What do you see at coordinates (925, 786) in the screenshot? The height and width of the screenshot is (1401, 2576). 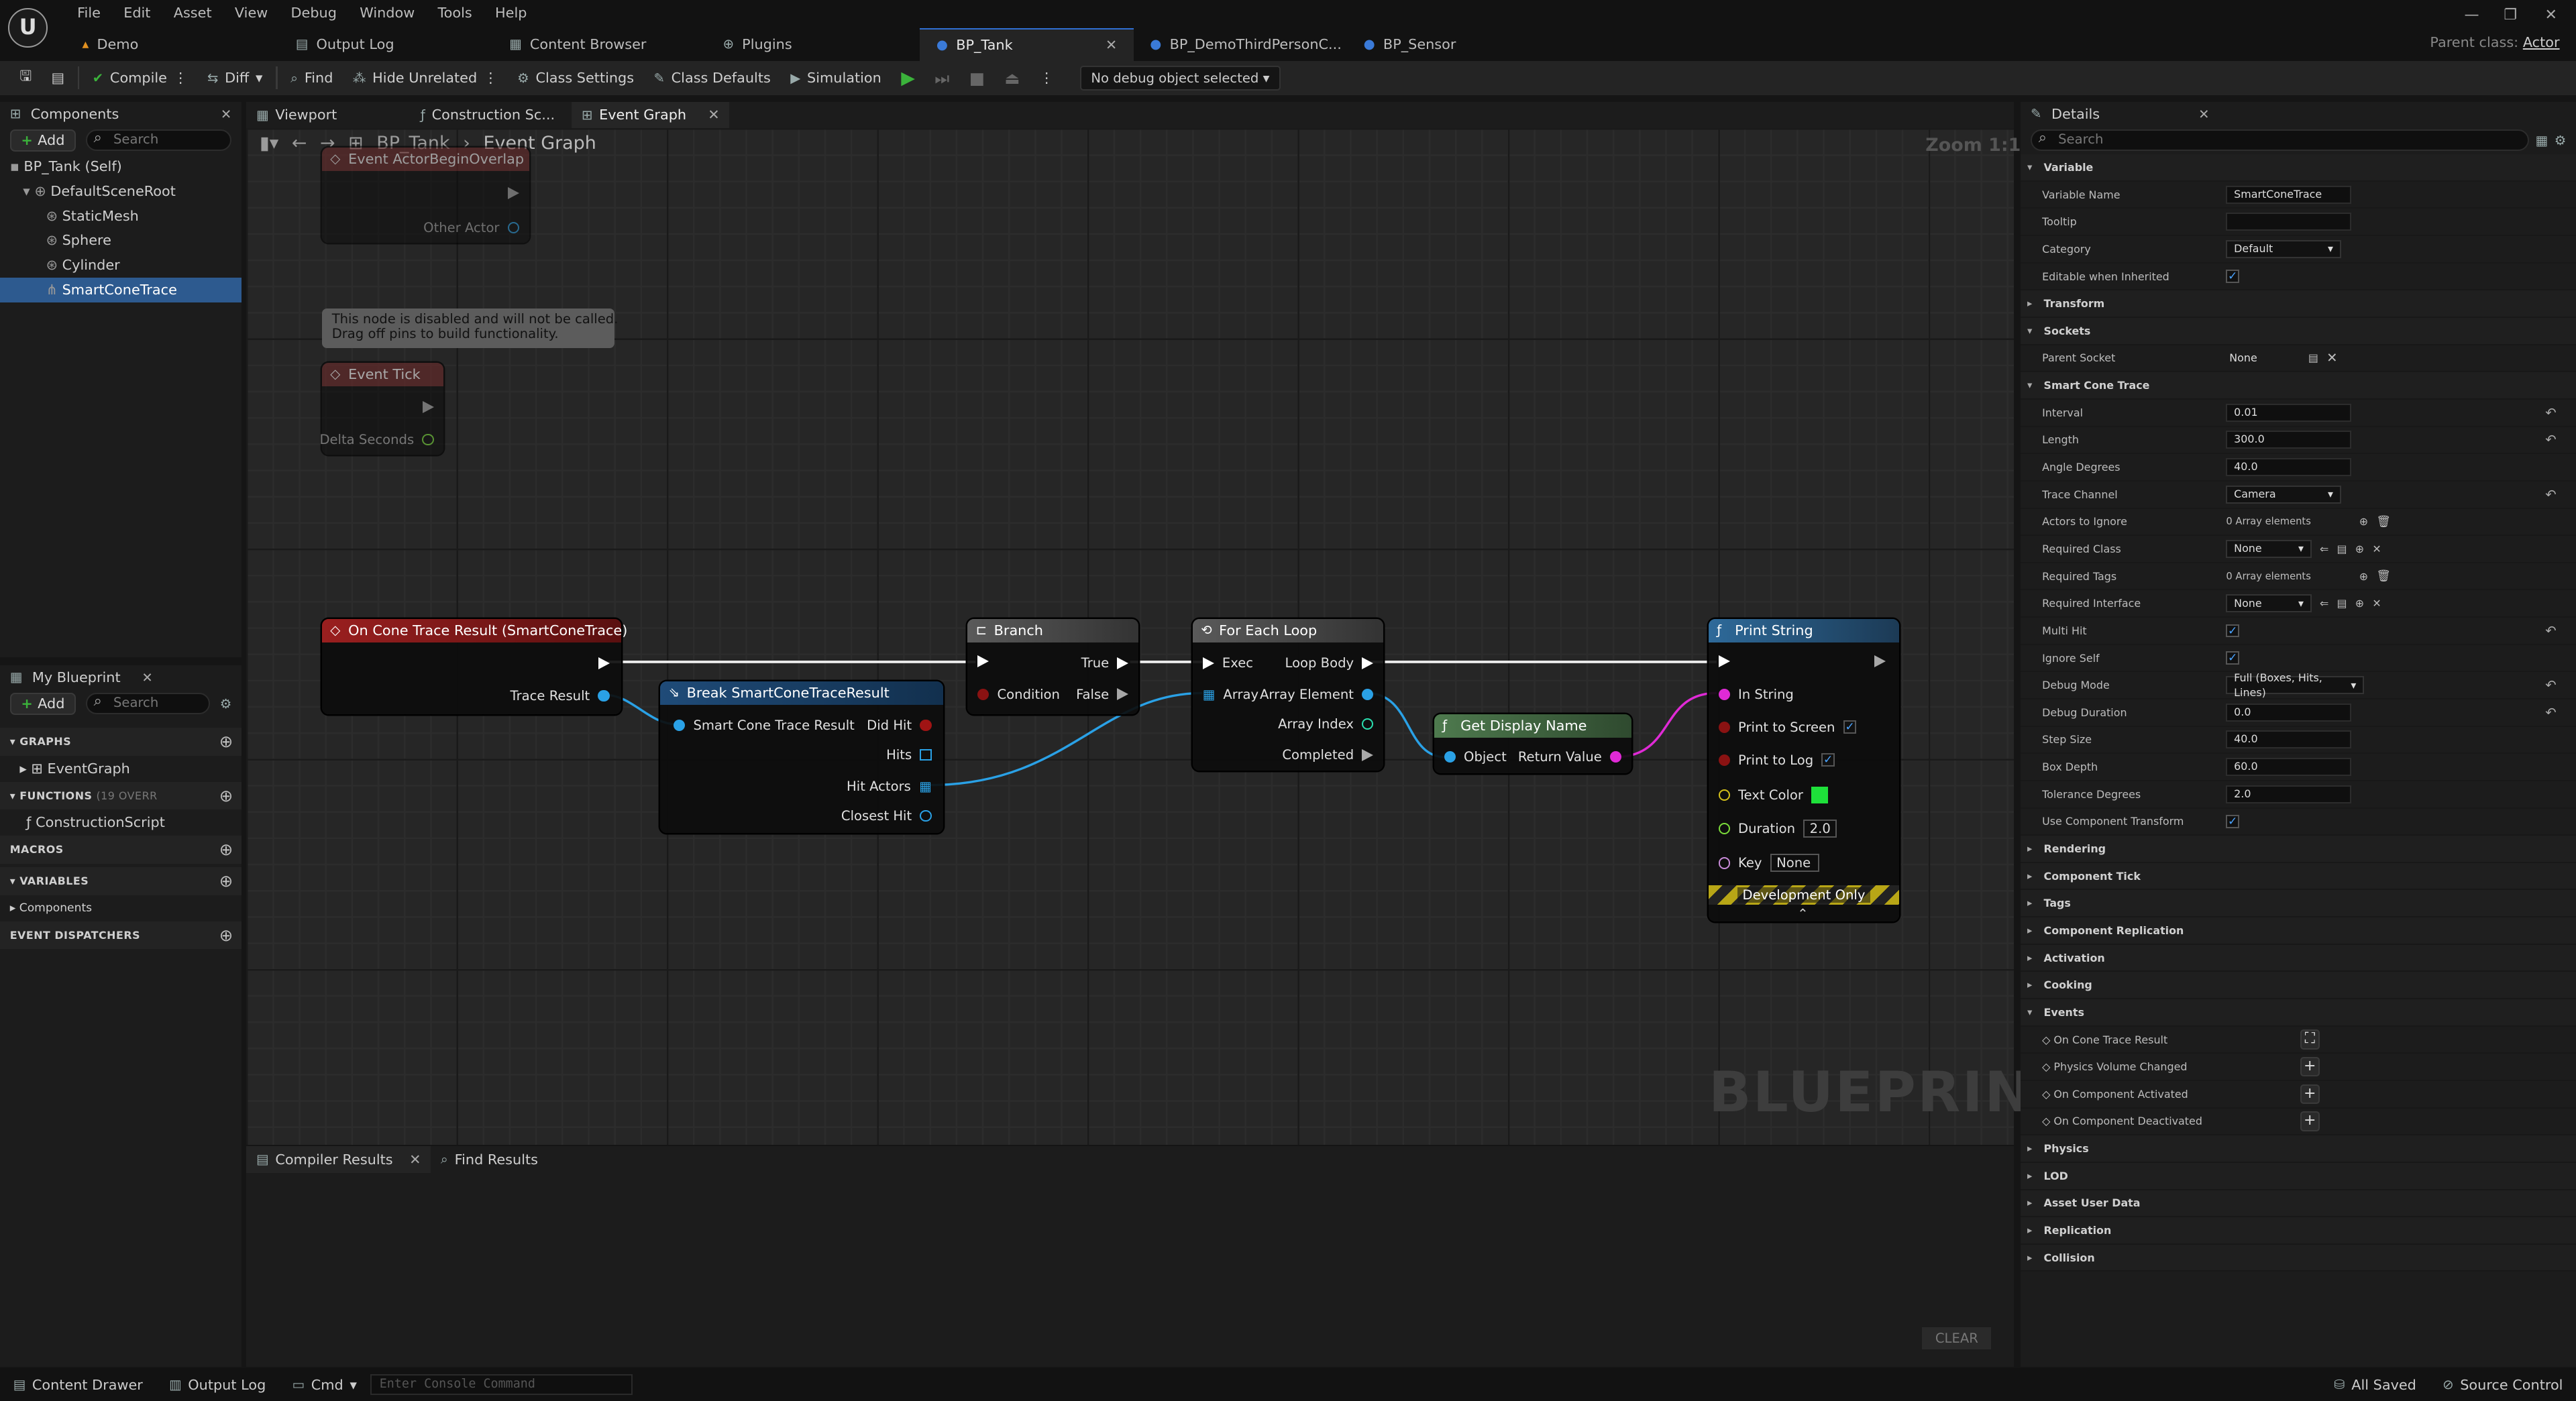 I see `hit-actors-array-pin: ▦` at bounding box center [925, 786].